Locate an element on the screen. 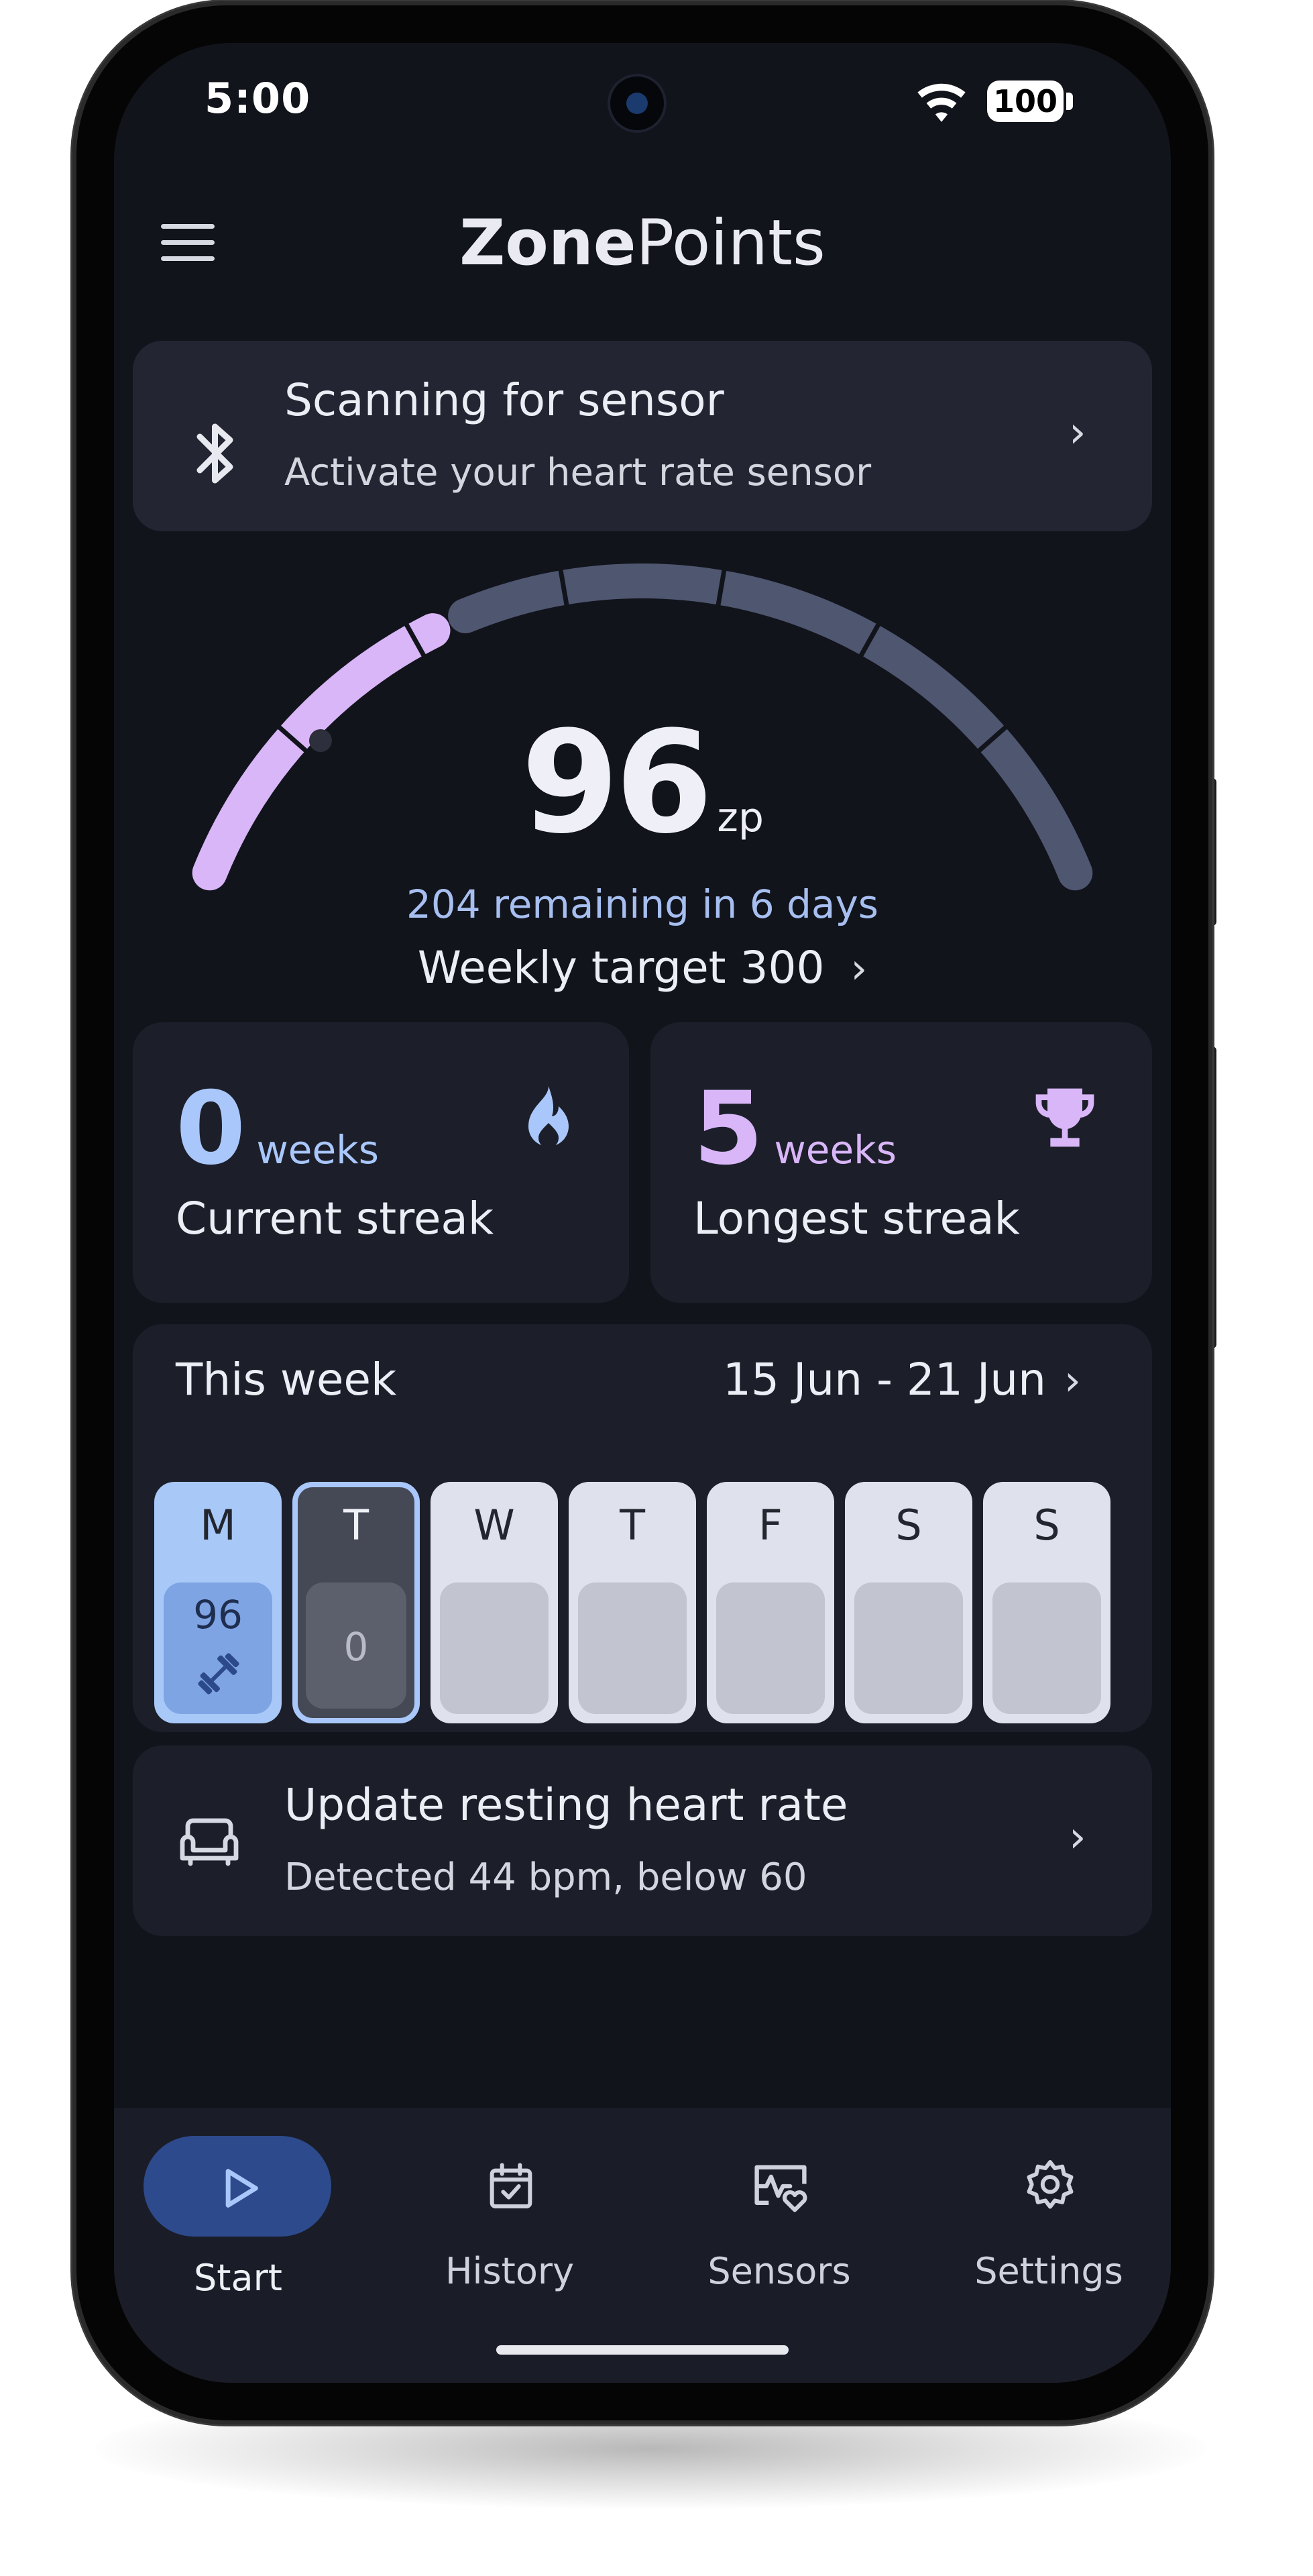  current-streak-value-row: 0 weeks is located at coordinates (277, 1129).